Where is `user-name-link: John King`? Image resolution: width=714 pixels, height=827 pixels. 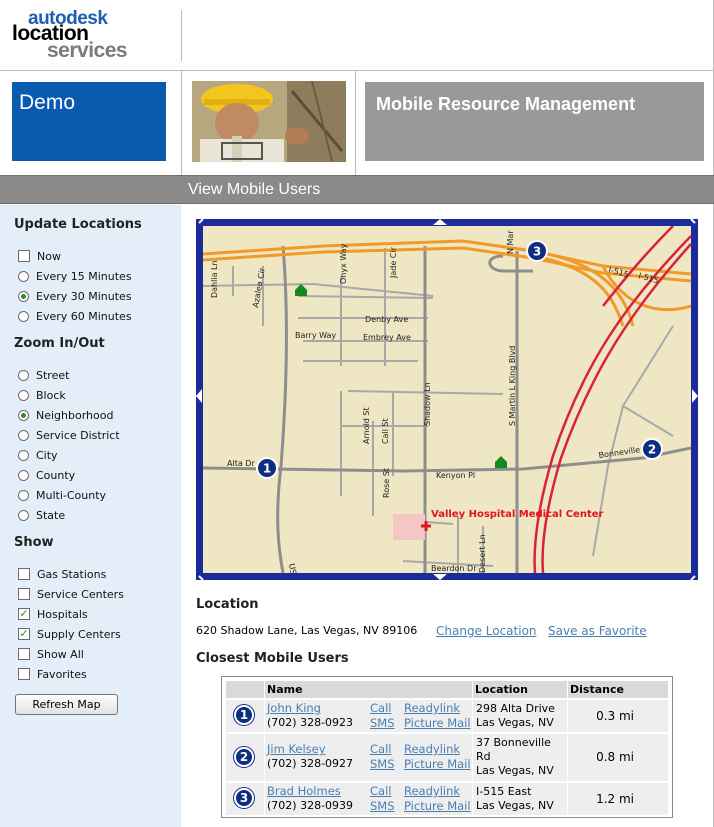 user-name-link: John King is located at coordinates (294, 708).